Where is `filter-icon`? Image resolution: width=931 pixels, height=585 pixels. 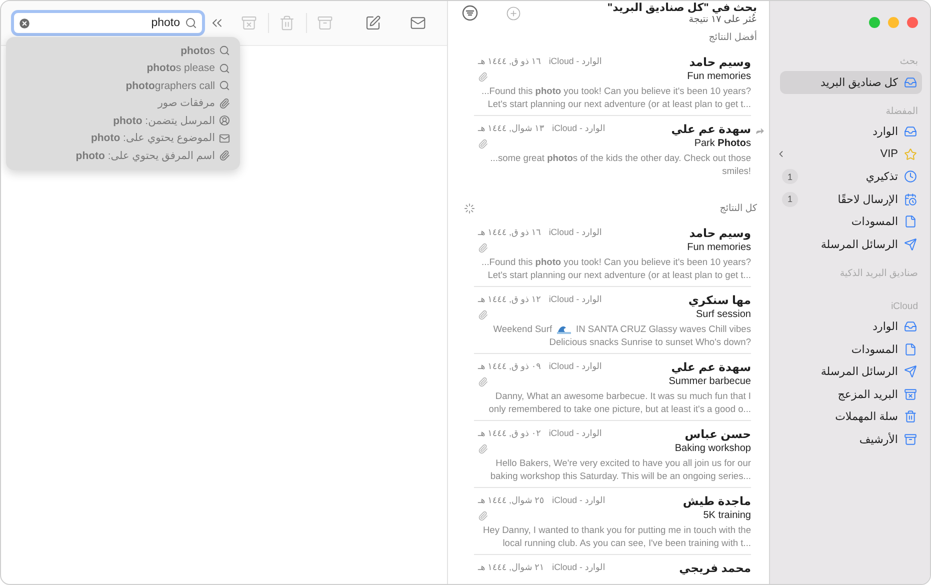 filter-icon is located at coordinates (470, 13).